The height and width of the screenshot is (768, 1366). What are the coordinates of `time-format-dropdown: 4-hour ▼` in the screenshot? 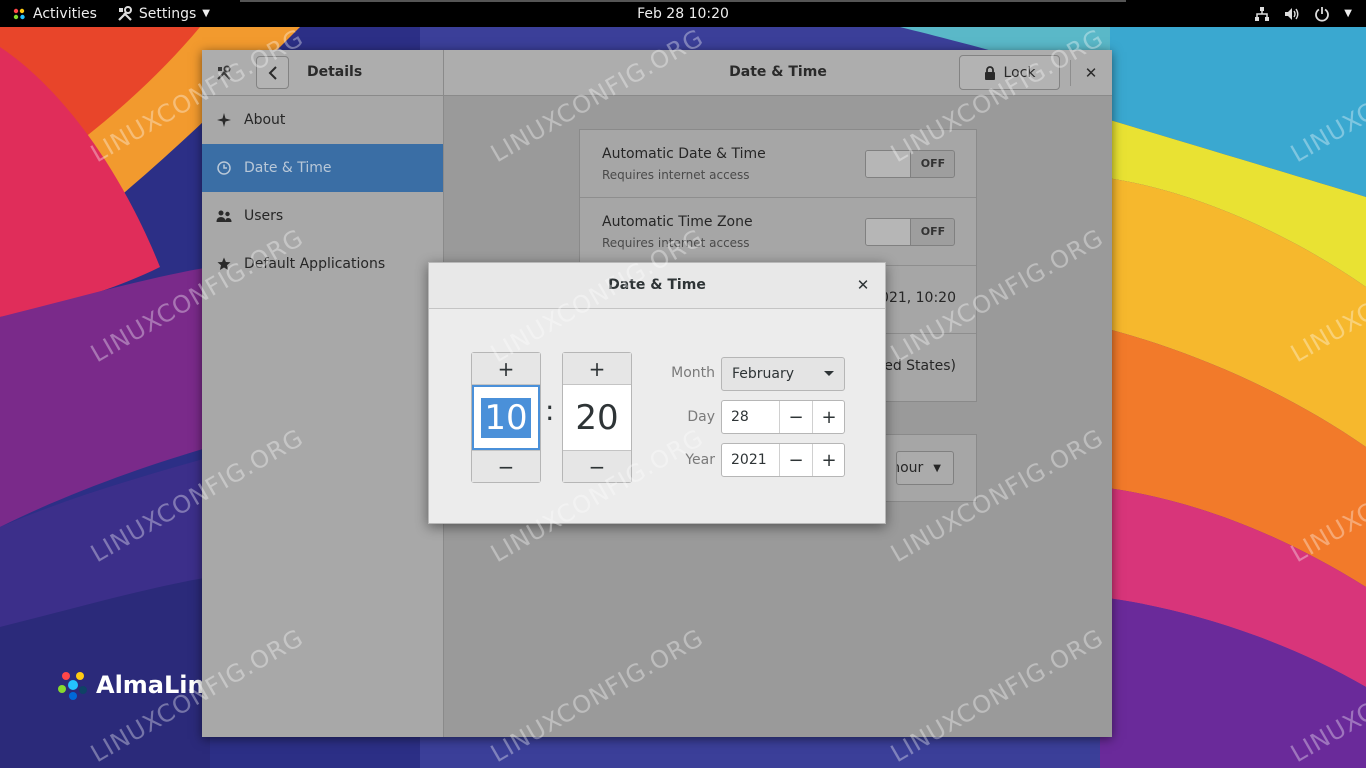 It's located at (925, 468).